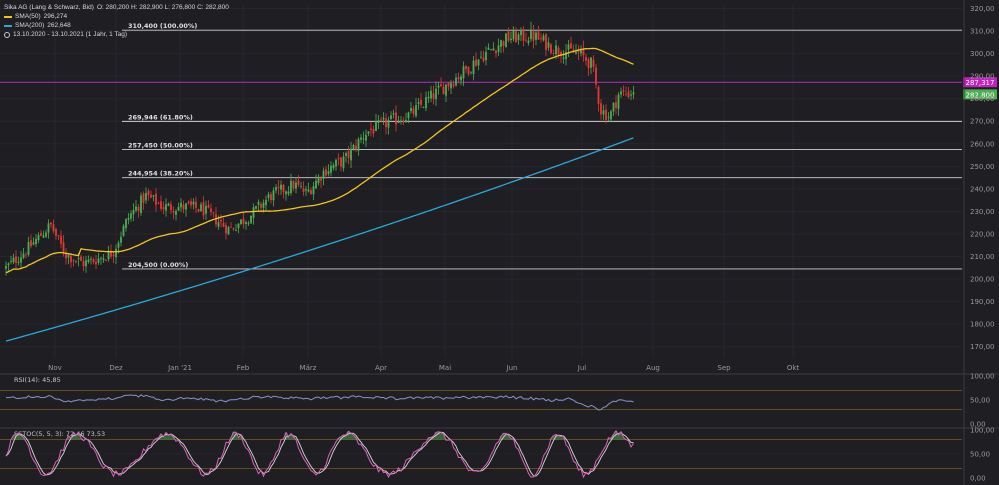 This screenshot has height=485, width=999. I want to click on x-tick-label: Feb, so click(243, 368).